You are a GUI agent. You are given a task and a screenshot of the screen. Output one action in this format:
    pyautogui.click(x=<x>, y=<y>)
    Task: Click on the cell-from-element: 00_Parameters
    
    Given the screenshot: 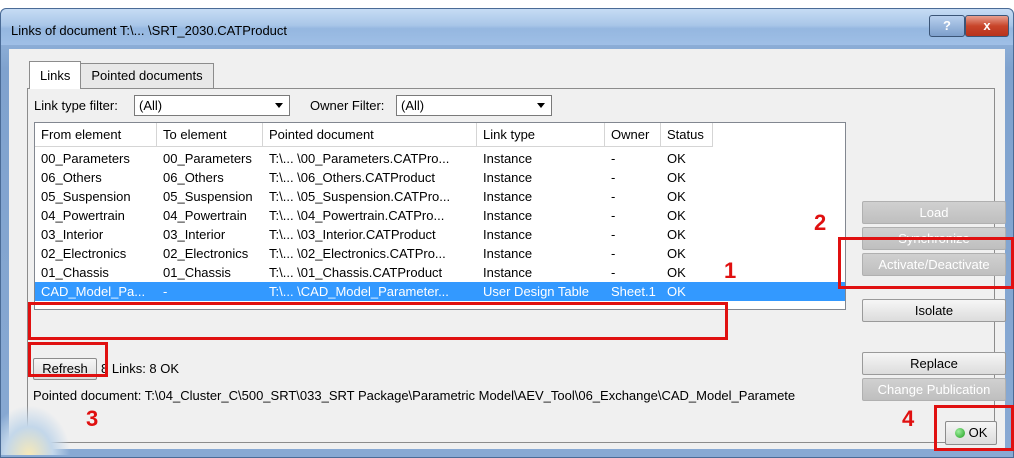 What is the action you would take?
    pyautogui.click(x=85, y=158)
    